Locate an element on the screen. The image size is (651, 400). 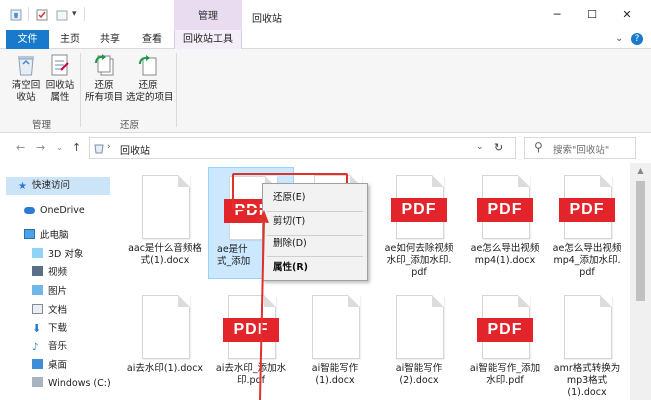
breadcrumb-chevron-icon: › is located at coordinates (109, 147).